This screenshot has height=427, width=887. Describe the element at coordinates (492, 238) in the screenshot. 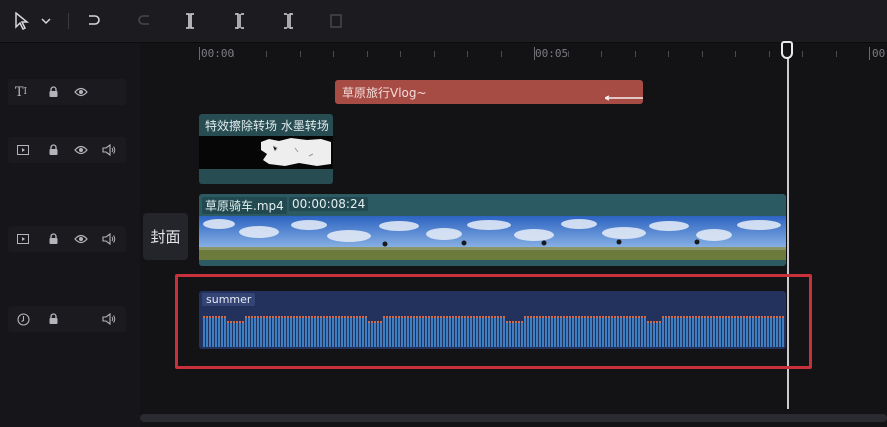

I see `video-thumbnail-strip` at that location.